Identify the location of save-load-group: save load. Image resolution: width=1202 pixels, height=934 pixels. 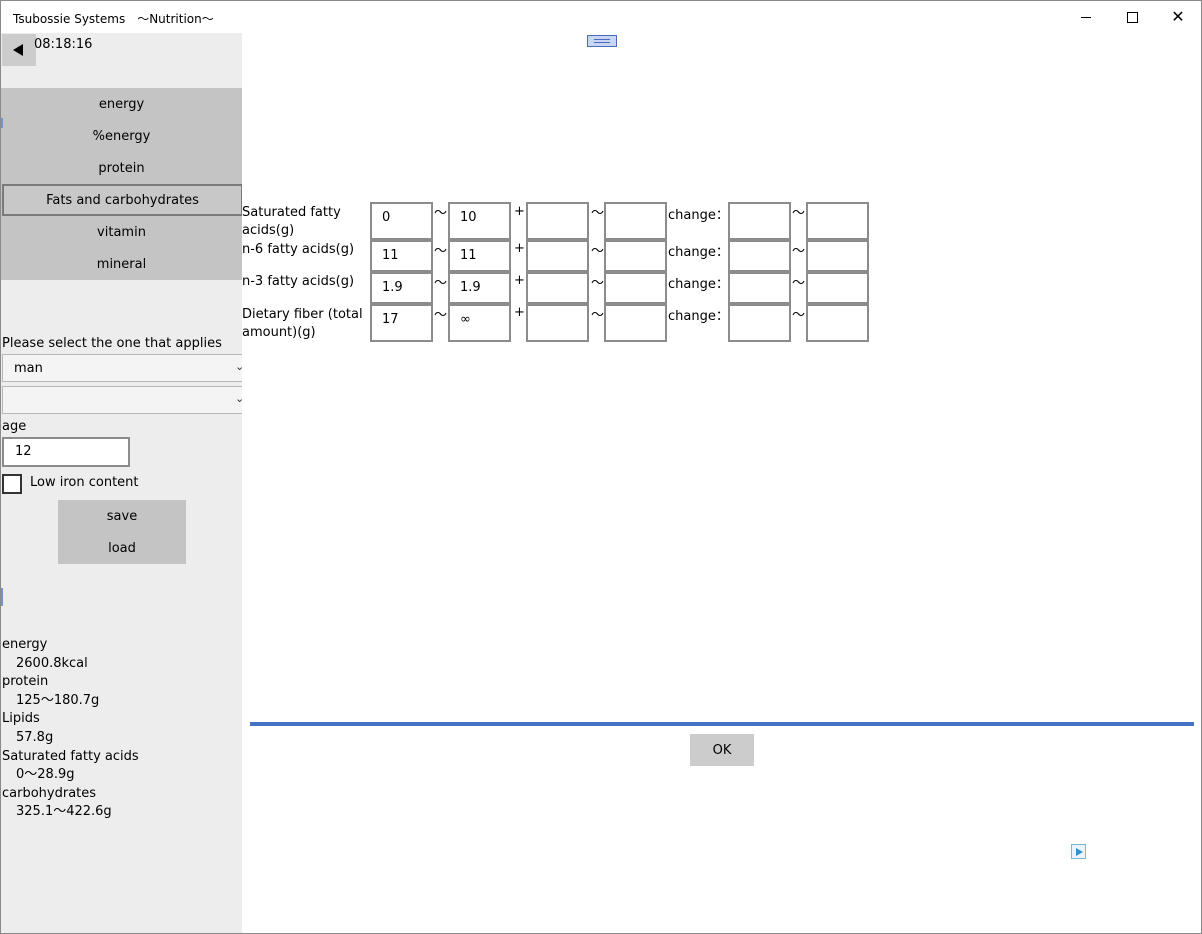
(122, 532).